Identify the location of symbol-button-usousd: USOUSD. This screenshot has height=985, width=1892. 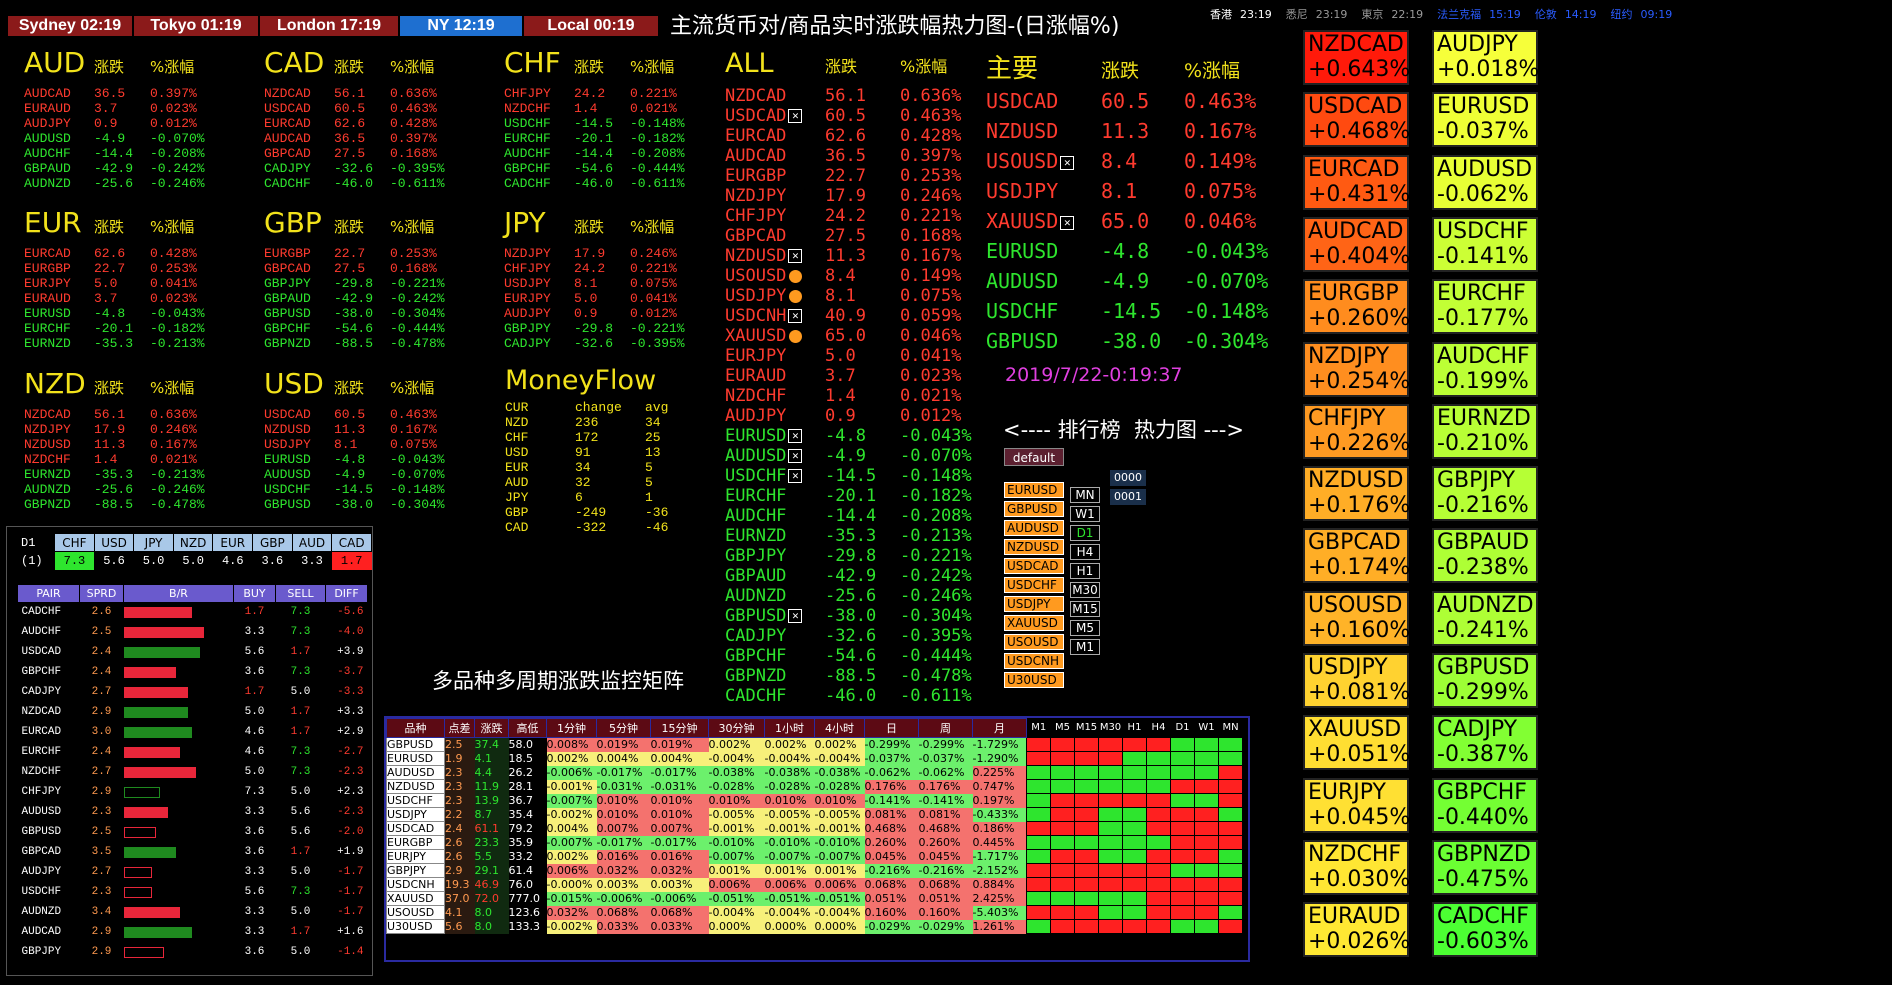
(1034, 642).